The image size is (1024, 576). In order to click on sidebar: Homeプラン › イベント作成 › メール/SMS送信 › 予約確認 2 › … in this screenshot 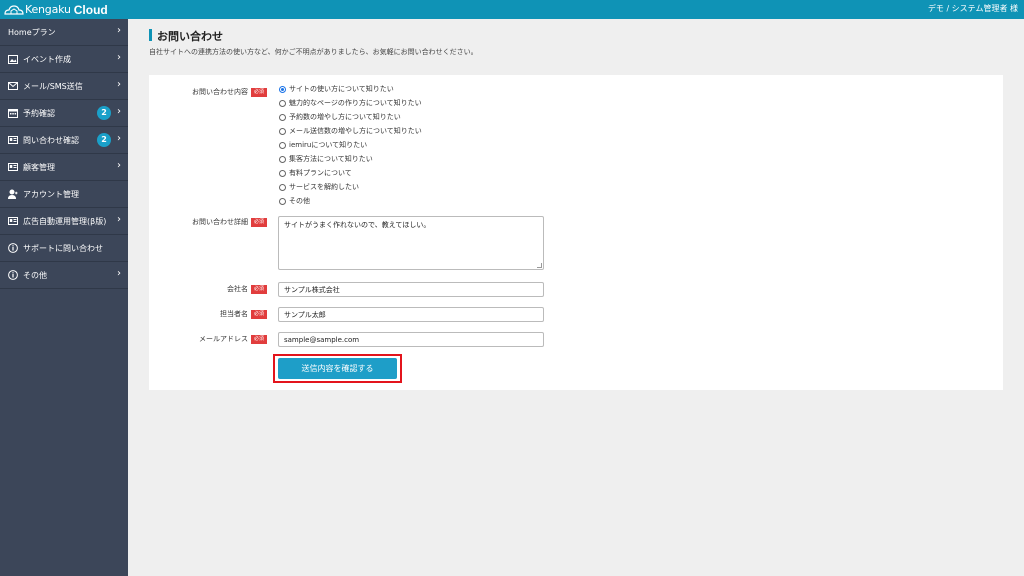, I will do `click(64, 297)`.